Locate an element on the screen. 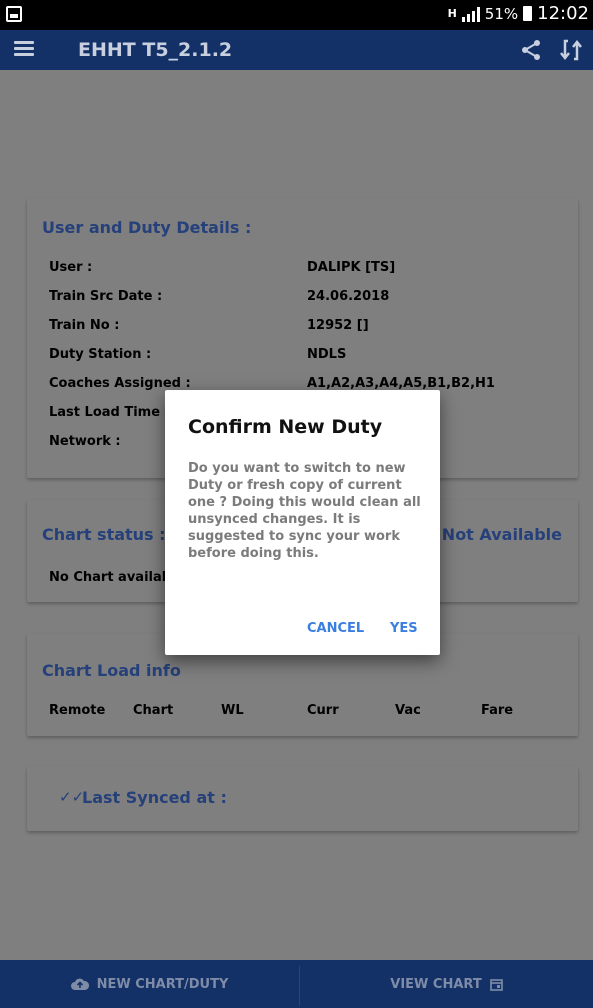 The image size is (593, 1008). screenshot-notification-icon is located at coordinates (14, 14).